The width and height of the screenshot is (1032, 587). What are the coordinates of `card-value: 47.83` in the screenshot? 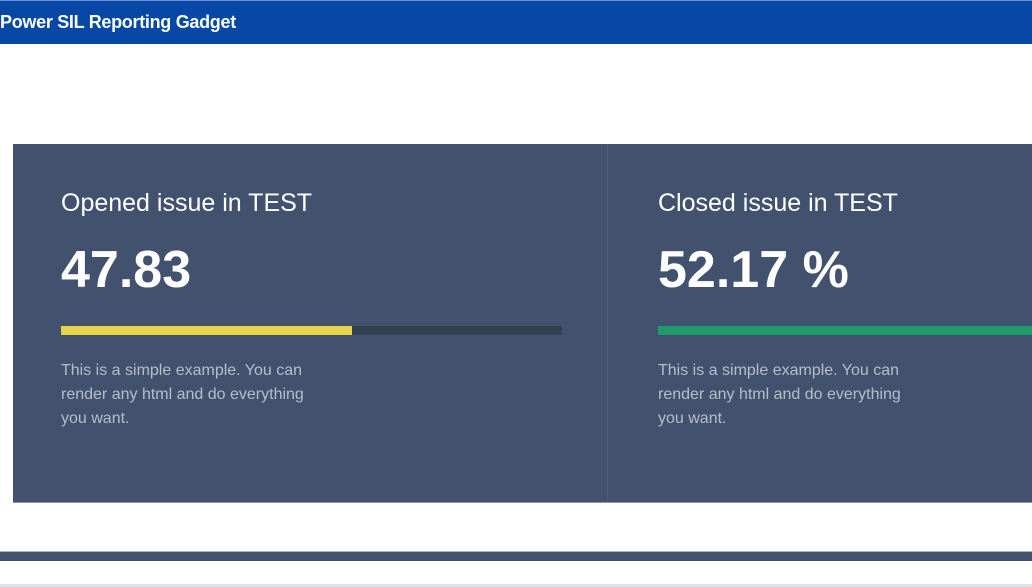 It's located at (126, 270).